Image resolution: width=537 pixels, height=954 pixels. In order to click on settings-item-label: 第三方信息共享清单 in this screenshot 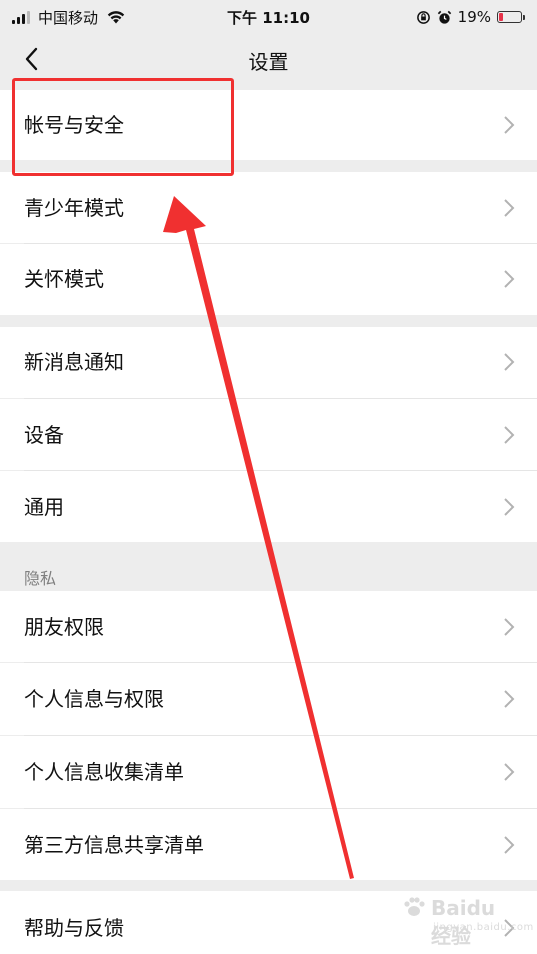, I will do `click(114, 845)`.